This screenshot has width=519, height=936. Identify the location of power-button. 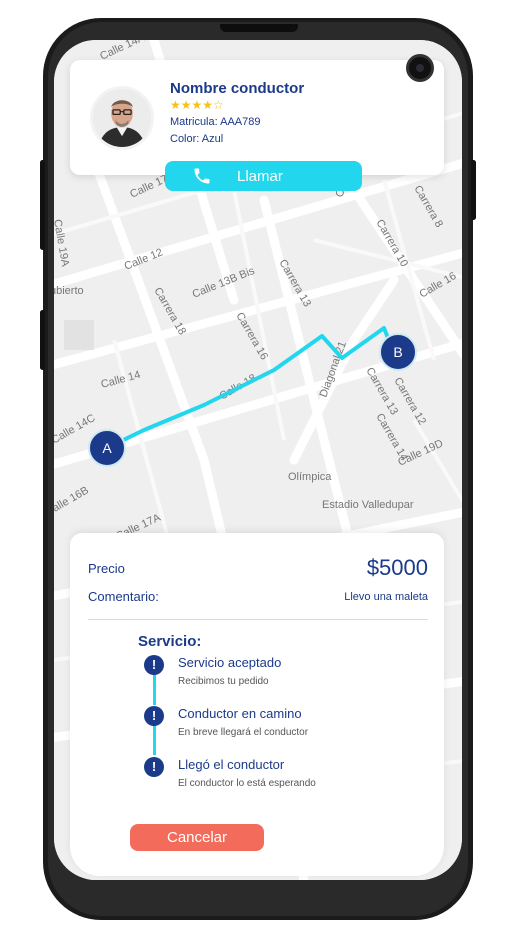
(42, 205).